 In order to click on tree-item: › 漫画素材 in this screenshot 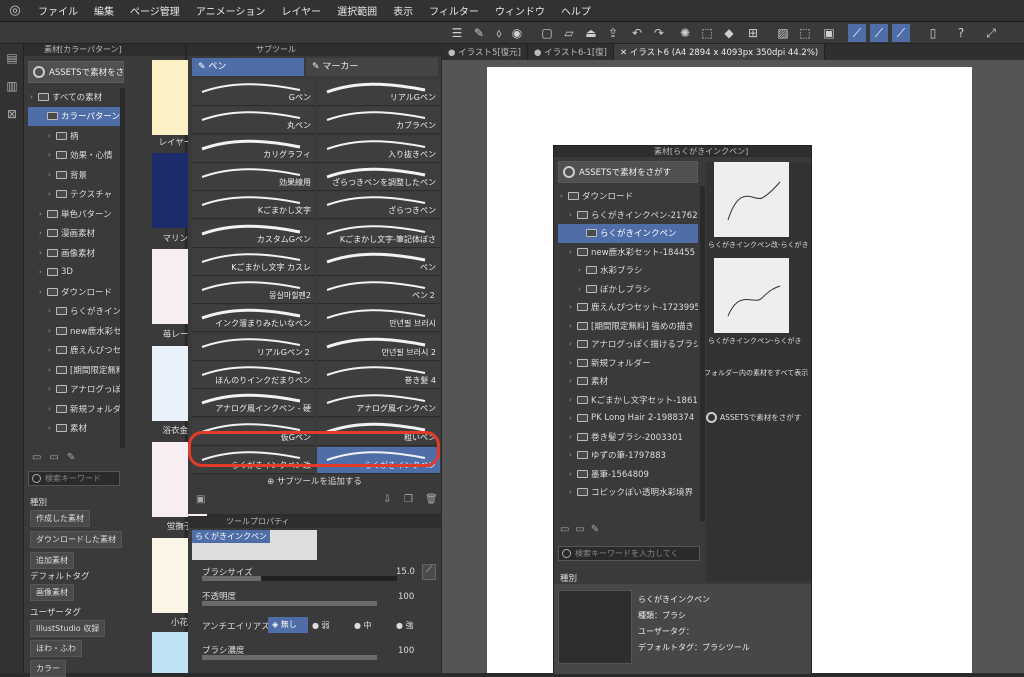, I will do `click(74, 234)`.